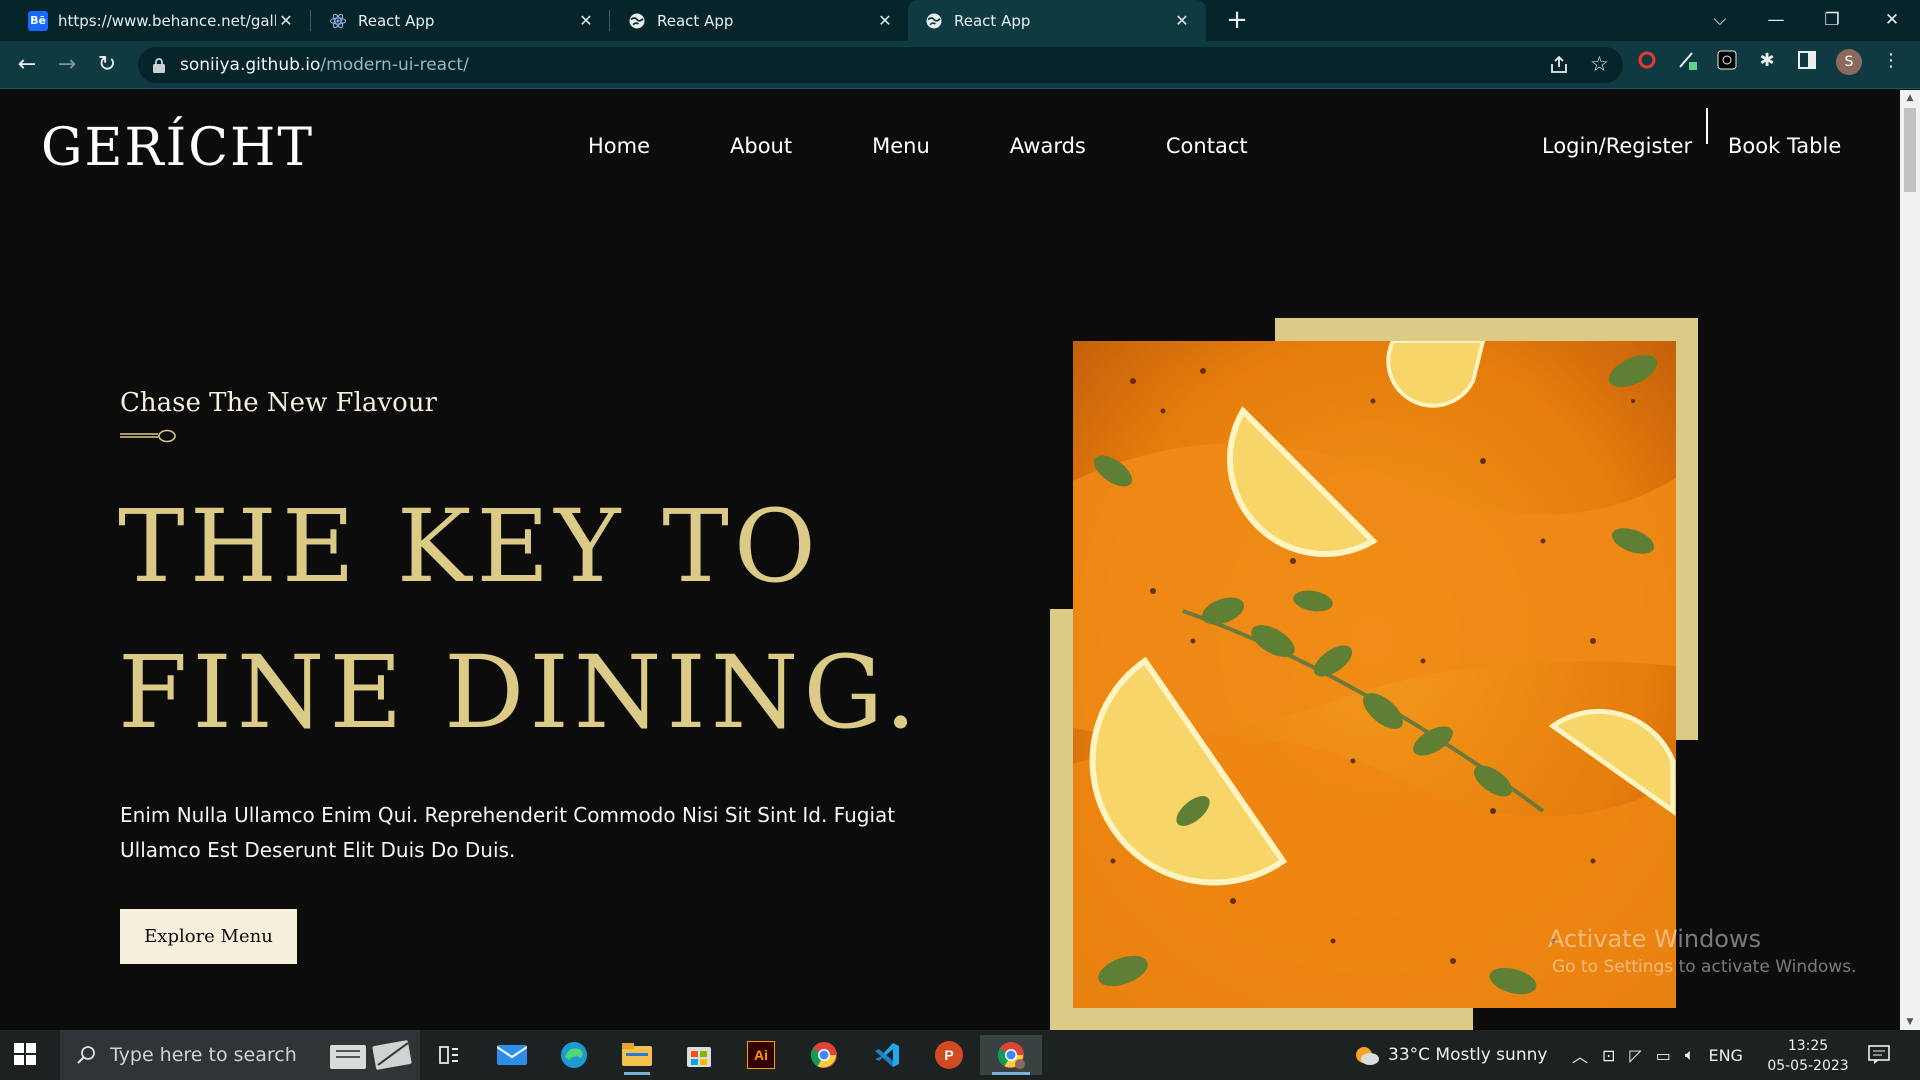 The image size is (1920, 1080). Describe the element at coordinates (1892, 20) in the screenshot. I see `close-window-icon: ✕` at that location.